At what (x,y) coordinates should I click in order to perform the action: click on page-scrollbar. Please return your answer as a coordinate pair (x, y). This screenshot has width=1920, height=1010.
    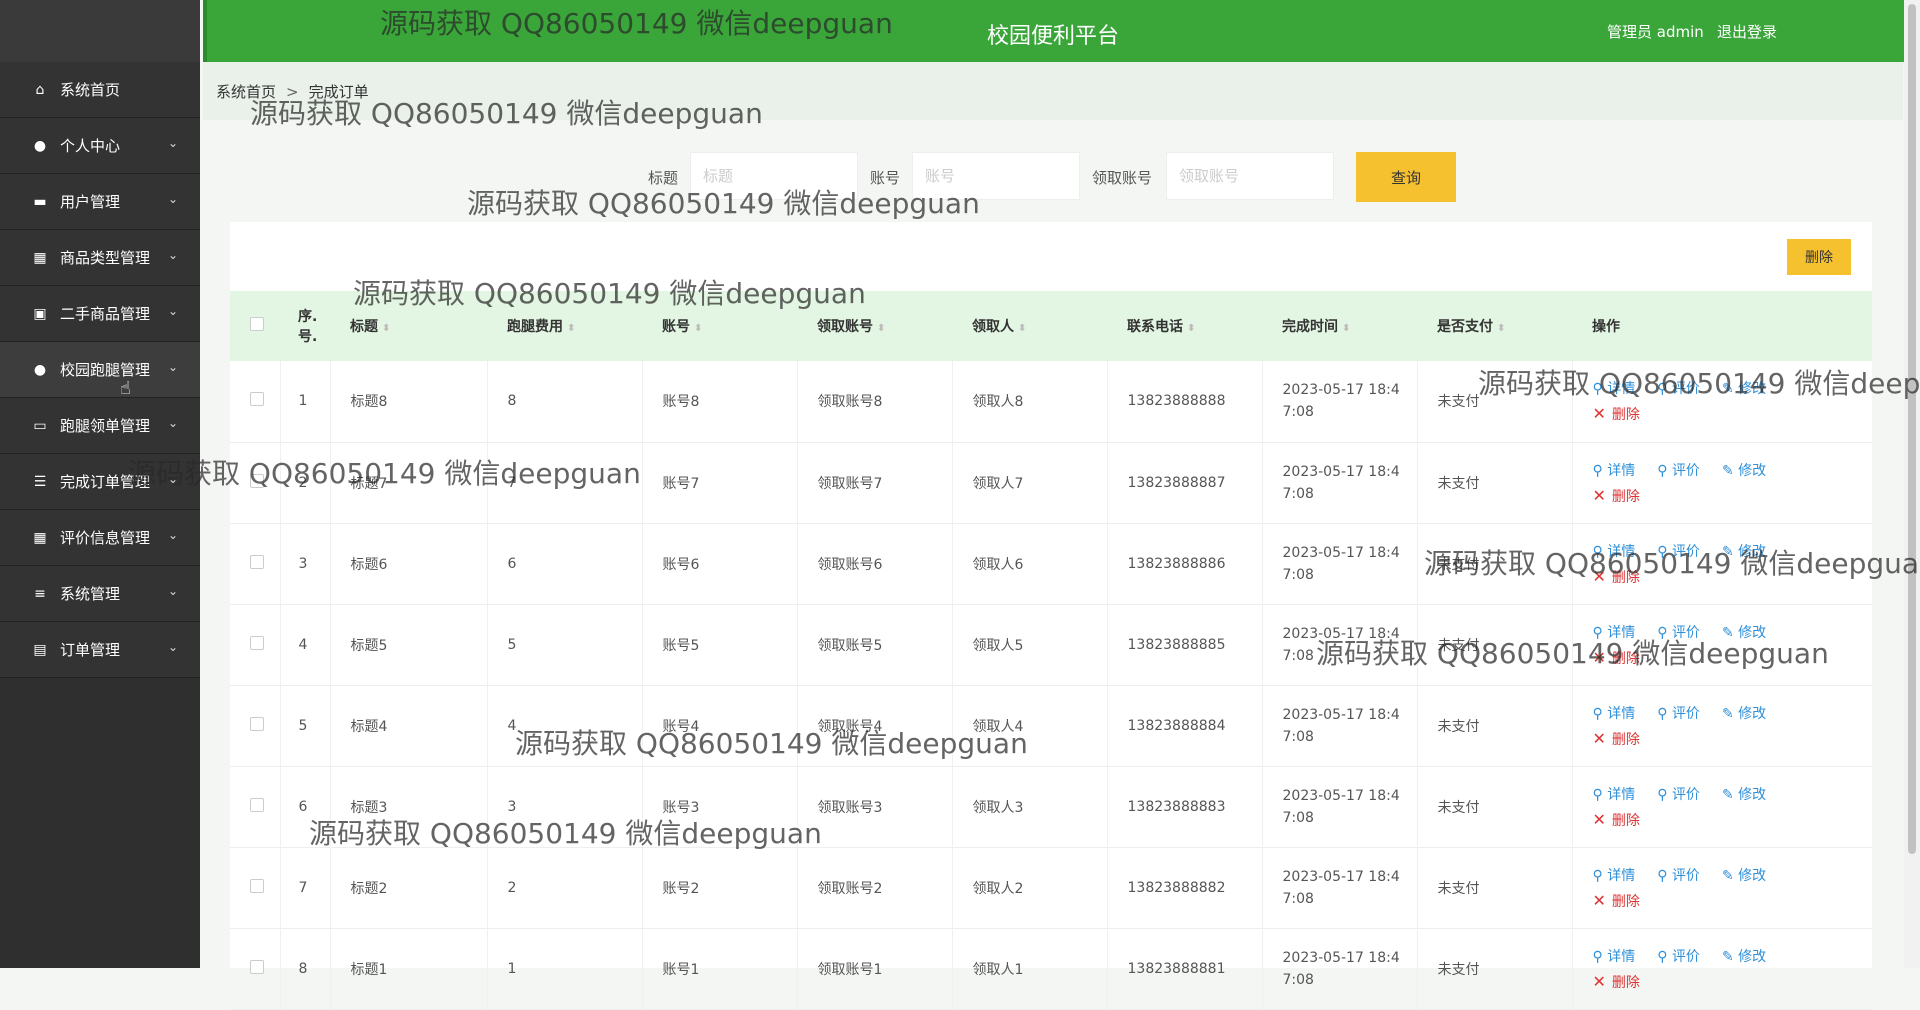
    Looking at the image, I should click on (1912, 484).